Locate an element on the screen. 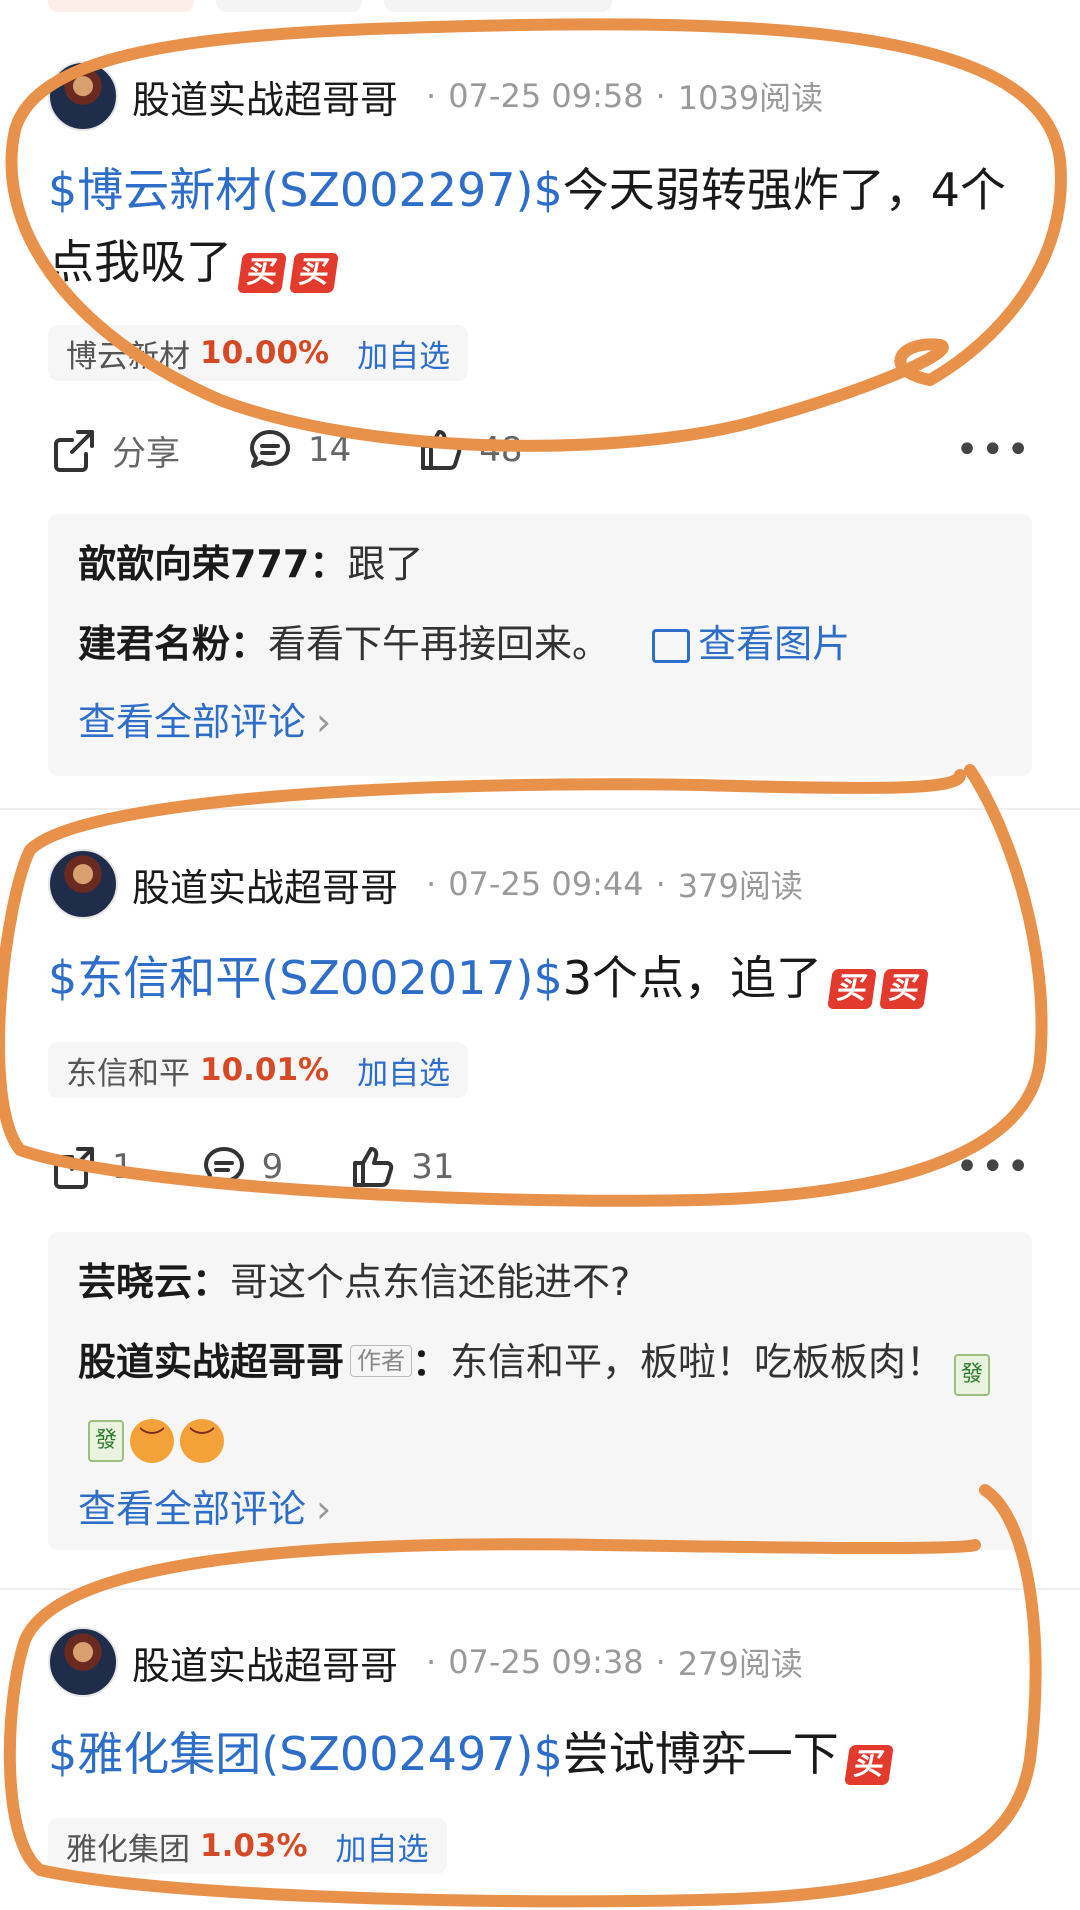 The height and width of the screenshot is (1910, 1080). post-time: 07-25 09:38 is located at coordinates (546, 1662).